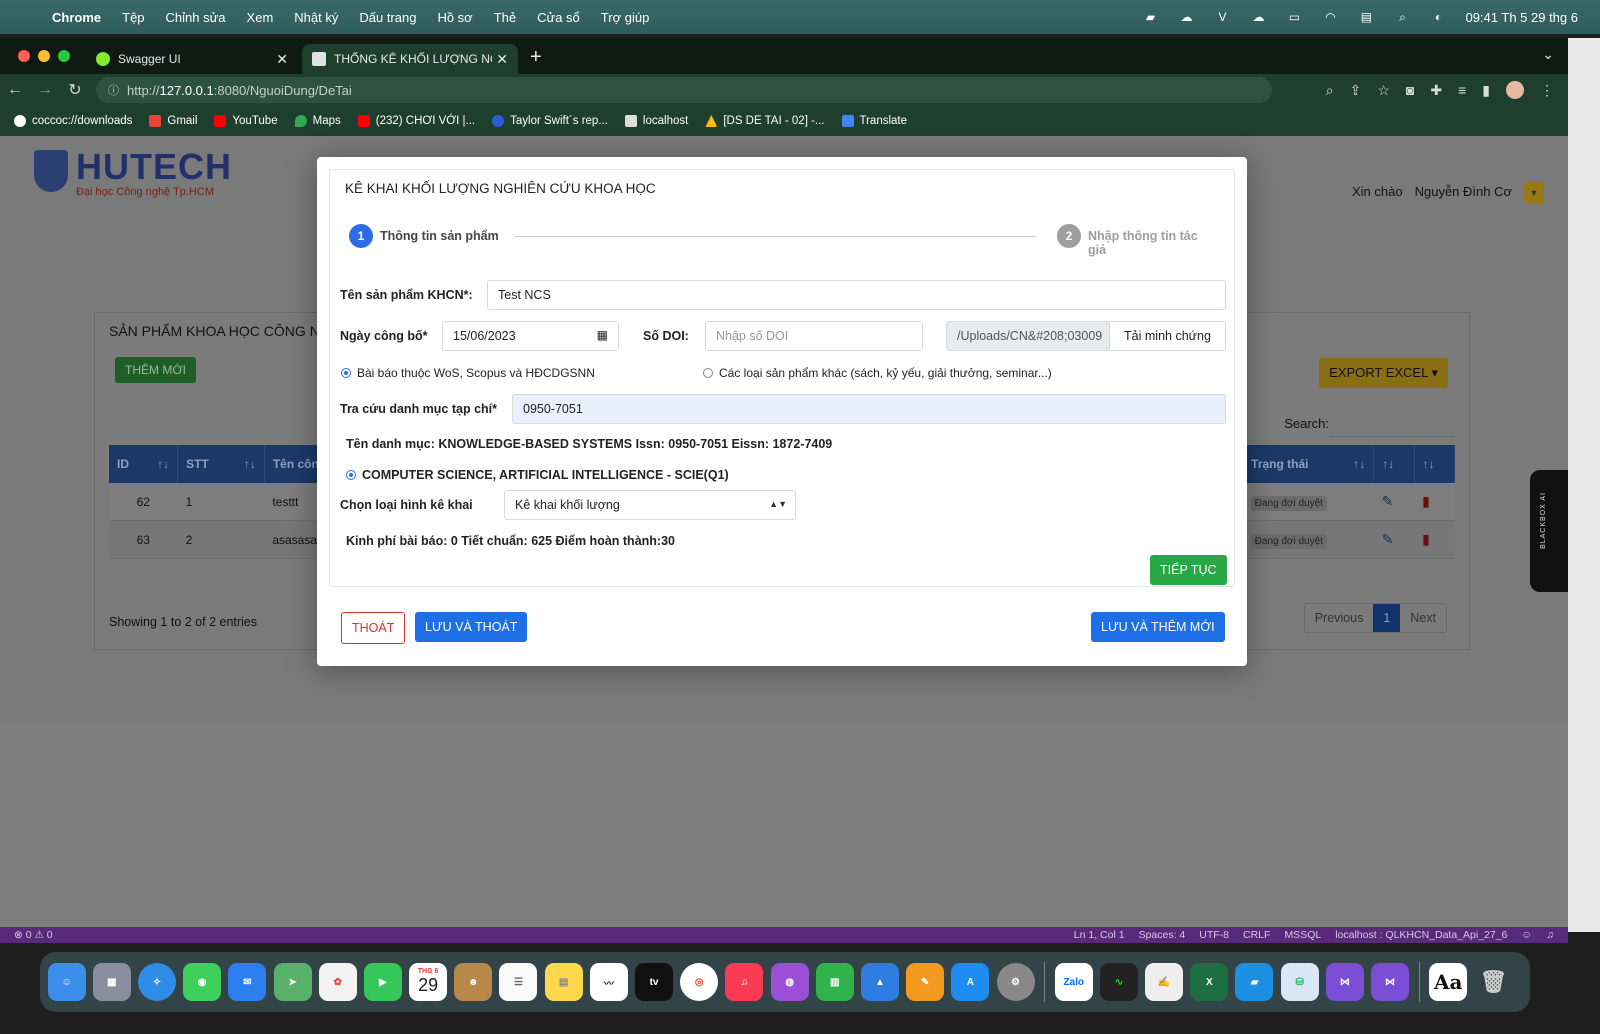  I want to click on spotlight-search-icon: ⌕, so click(1402, 17).